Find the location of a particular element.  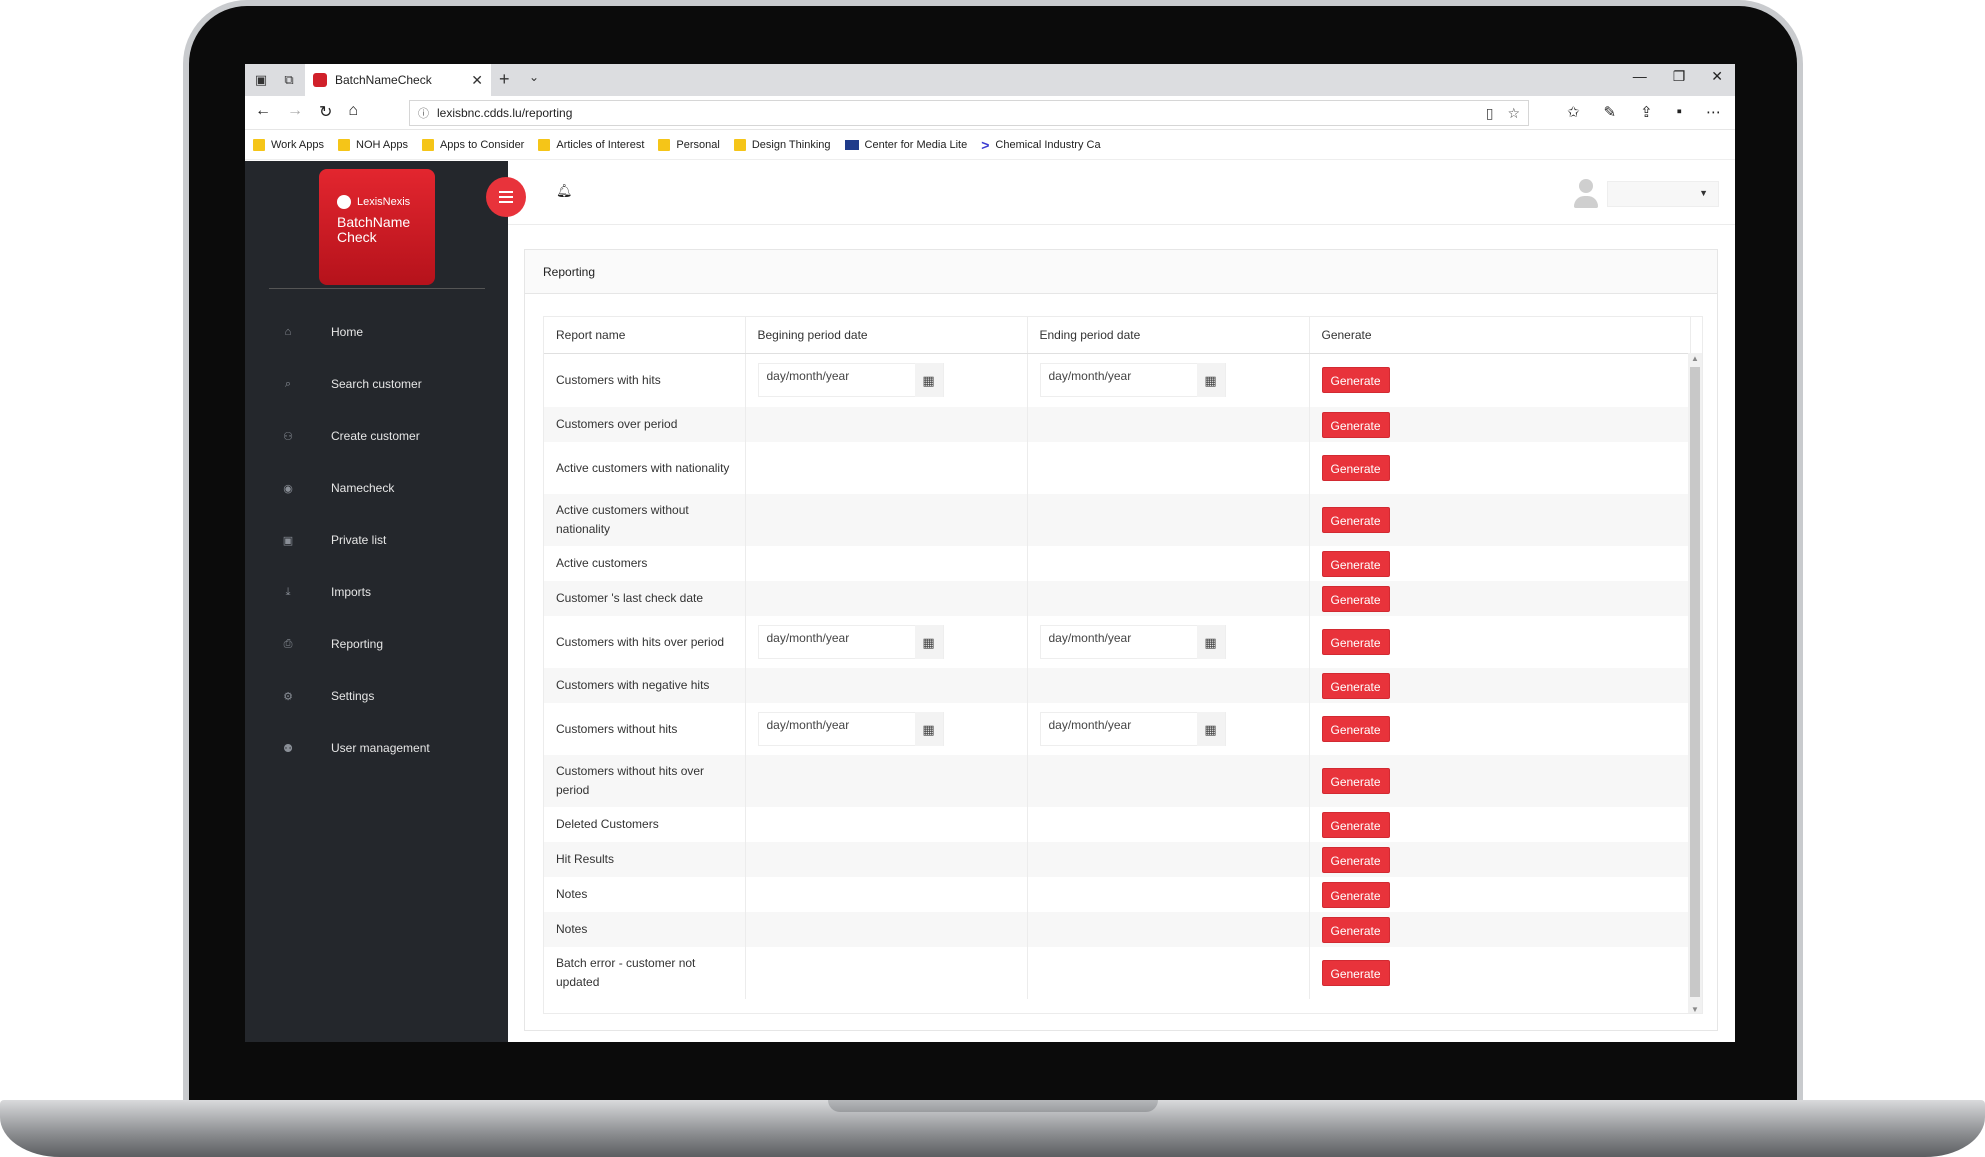

close-window-icon: ✕ is located at coordinates (1717, 76).